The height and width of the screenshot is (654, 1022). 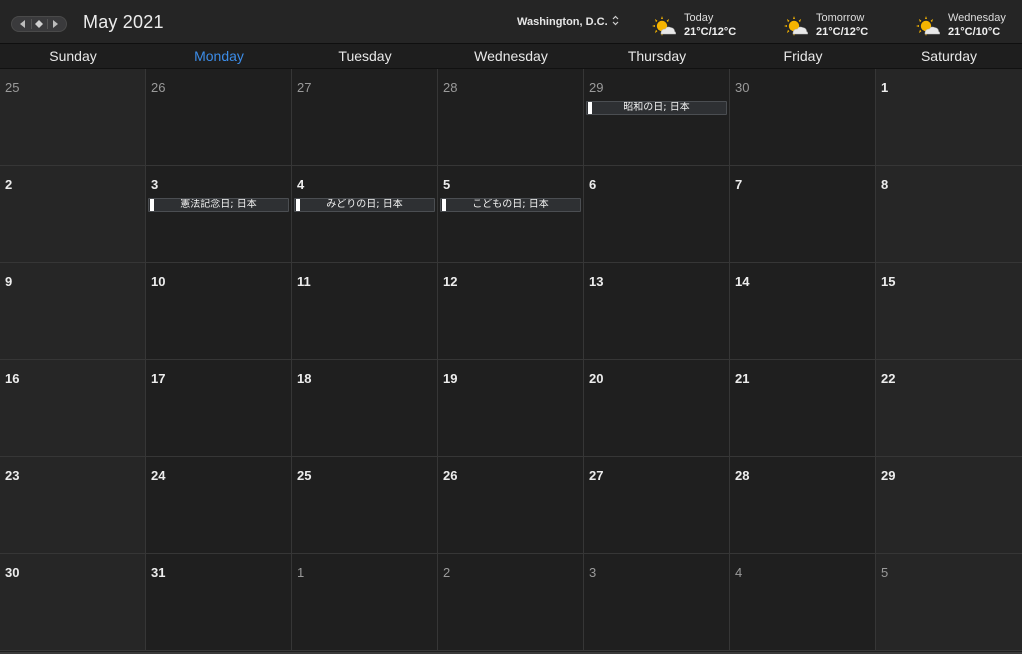 I want to click on weather-temperature: 21°C/12°C, so click(x=710, y=32).